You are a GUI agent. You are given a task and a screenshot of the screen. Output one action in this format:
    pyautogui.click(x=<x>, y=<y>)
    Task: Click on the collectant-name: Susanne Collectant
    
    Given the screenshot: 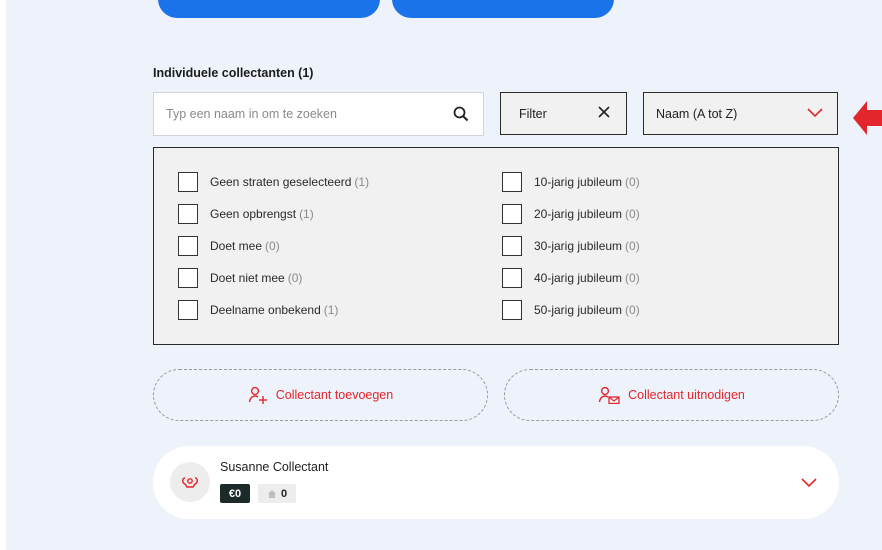 What is the action you would take?
    pyautogui.click(x=274, y=467)
    